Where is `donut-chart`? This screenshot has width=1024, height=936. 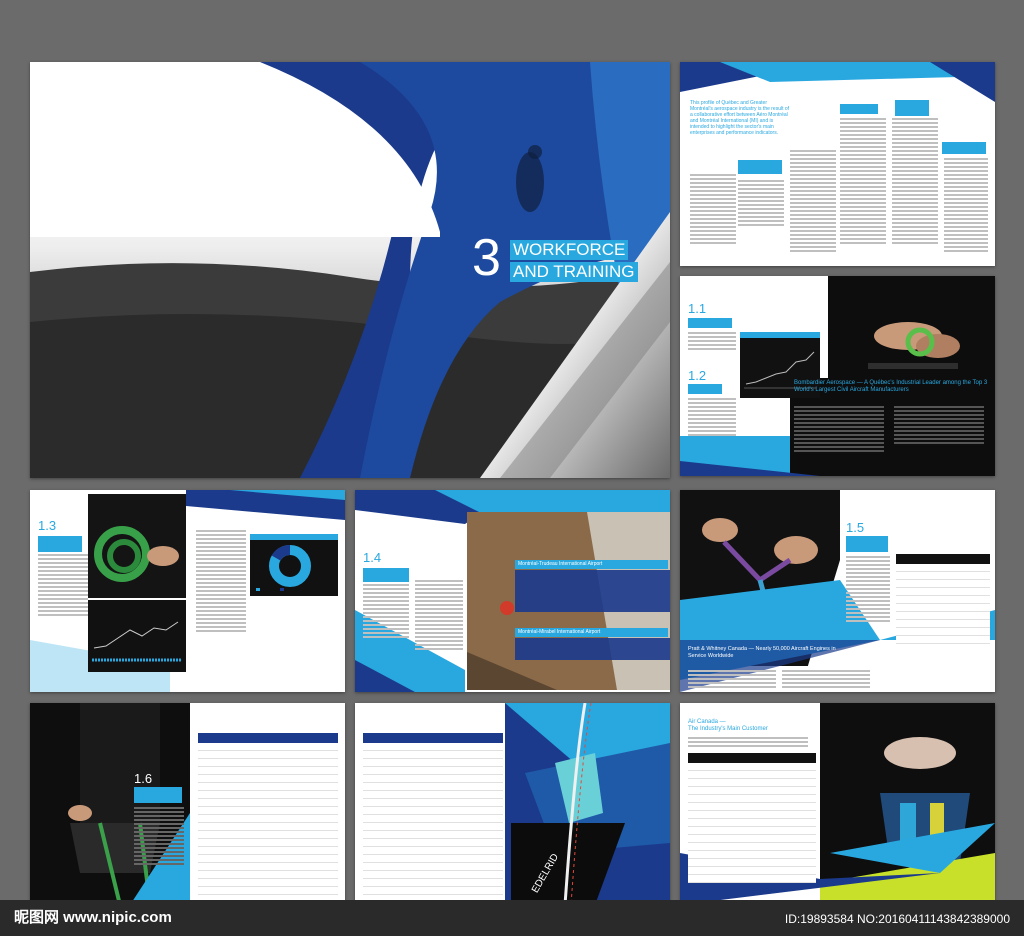 donut-chart is located at coordinates (294, 562).